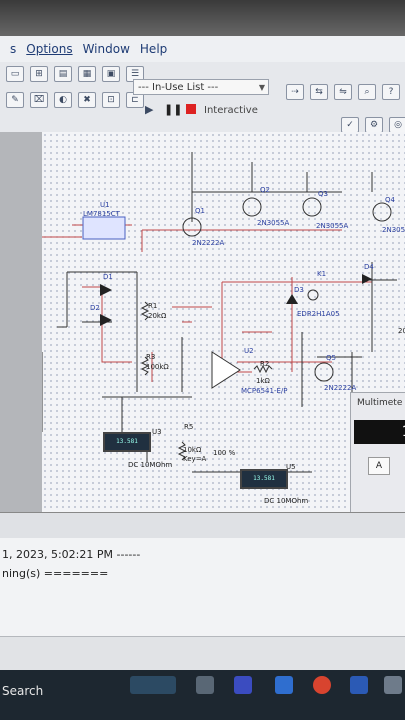  I want to click on q1-part-label: 2N2222A, so click(208, 243).